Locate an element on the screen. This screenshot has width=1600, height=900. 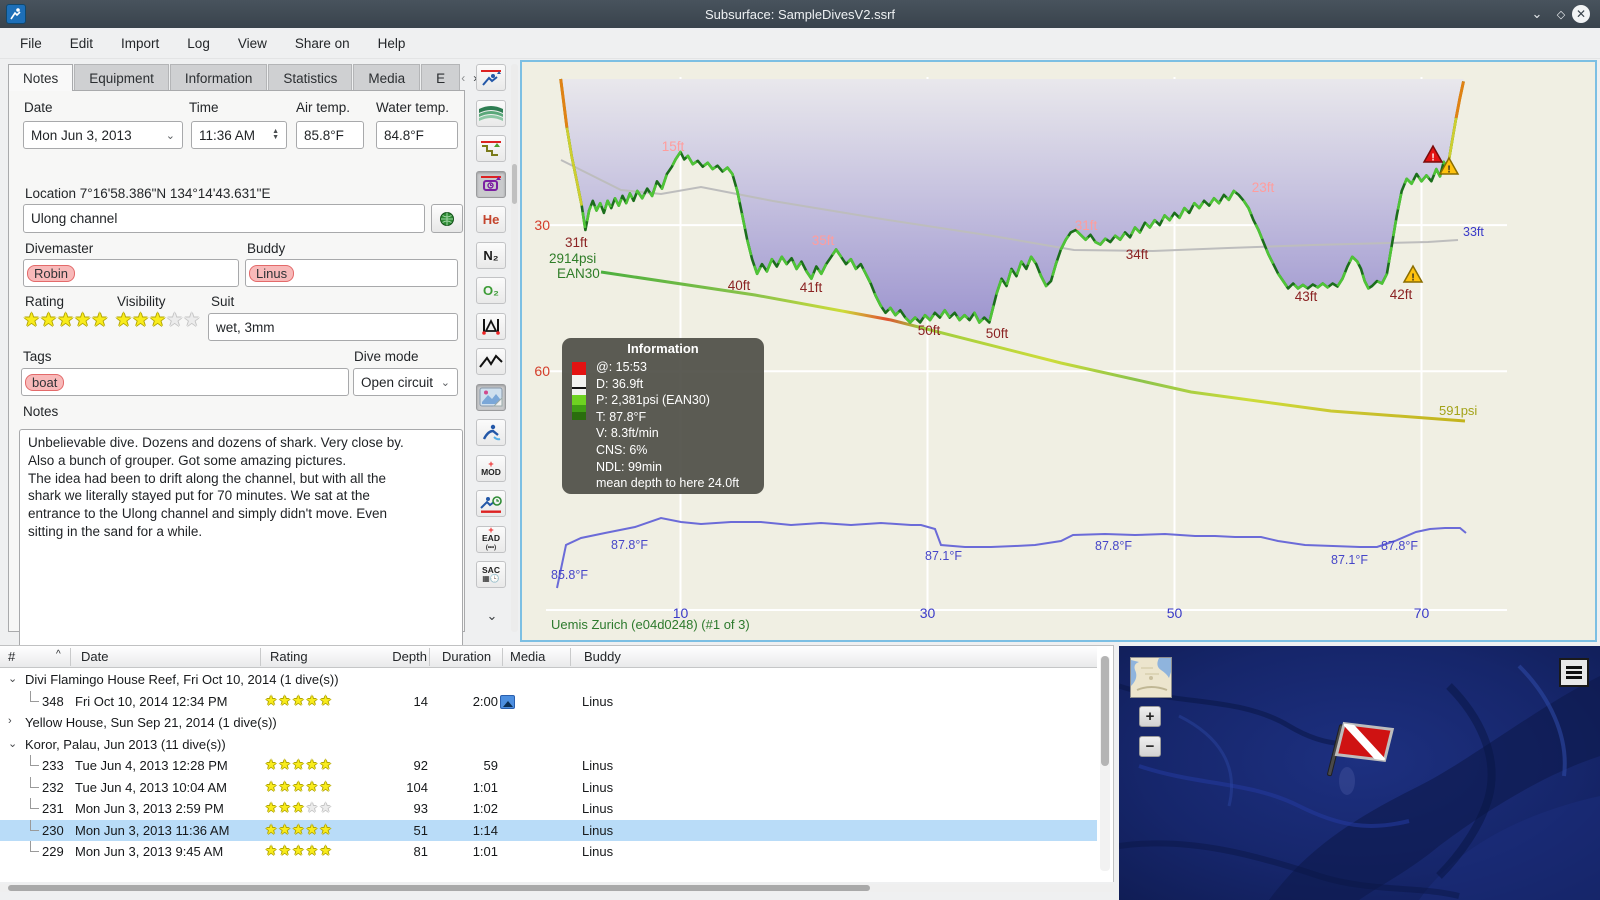
divemode-select: Open circuit ⌄ is located at coordinates (405, 382).